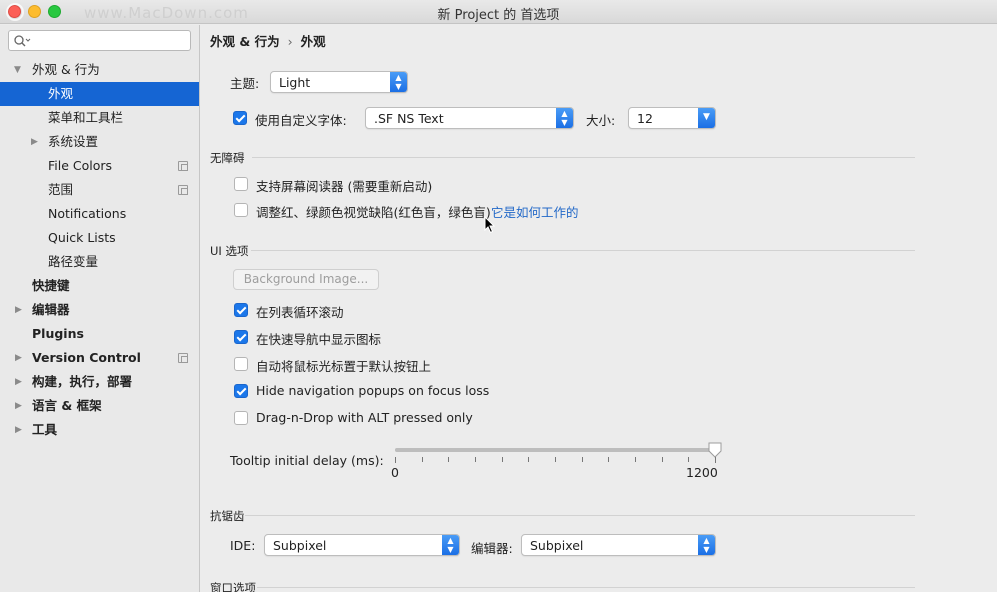 This screenshot has height=592, width=997. I want to click on sidebar-item-plugins: Plugins, so click(99, 334).